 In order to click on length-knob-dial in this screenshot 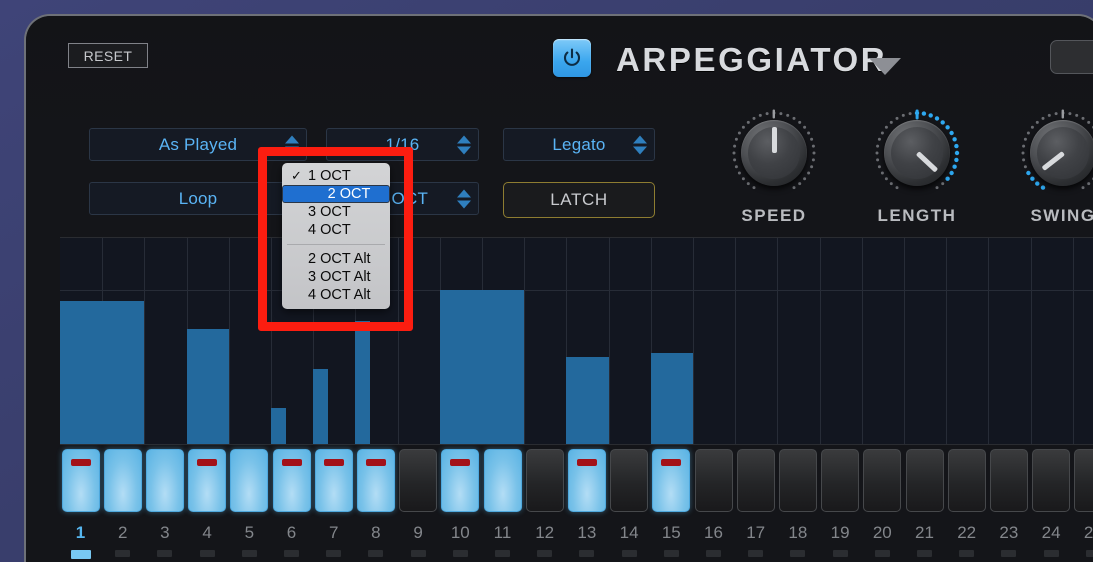, I will do `click(917, 153)`.